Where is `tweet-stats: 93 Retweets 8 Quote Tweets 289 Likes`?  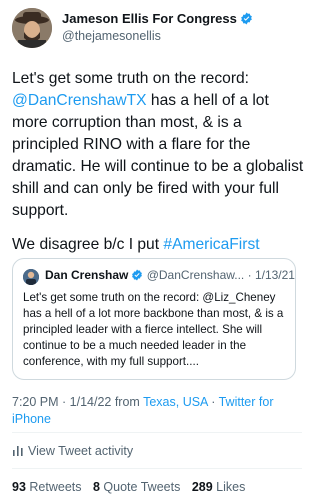
tweet-stats: 93 Retweets 8 Quote Tweets 289 Likes is located at coordinates (132, 487).